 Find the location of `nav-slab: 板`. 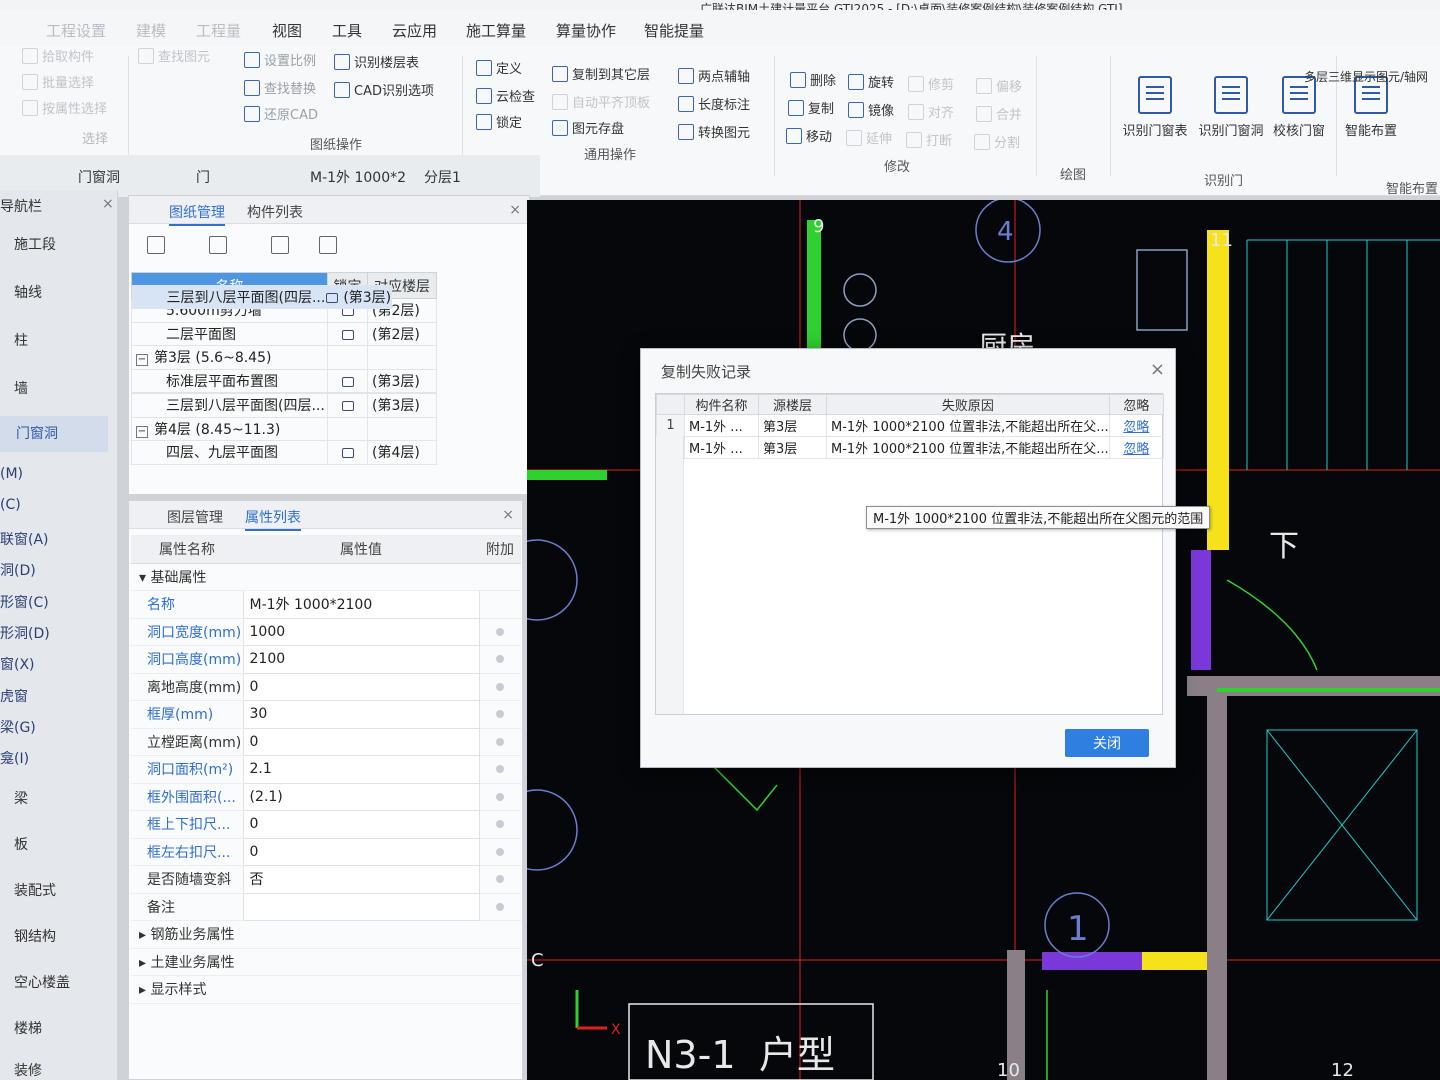

nav-slab: 板 is located at coordinates (21, 844).